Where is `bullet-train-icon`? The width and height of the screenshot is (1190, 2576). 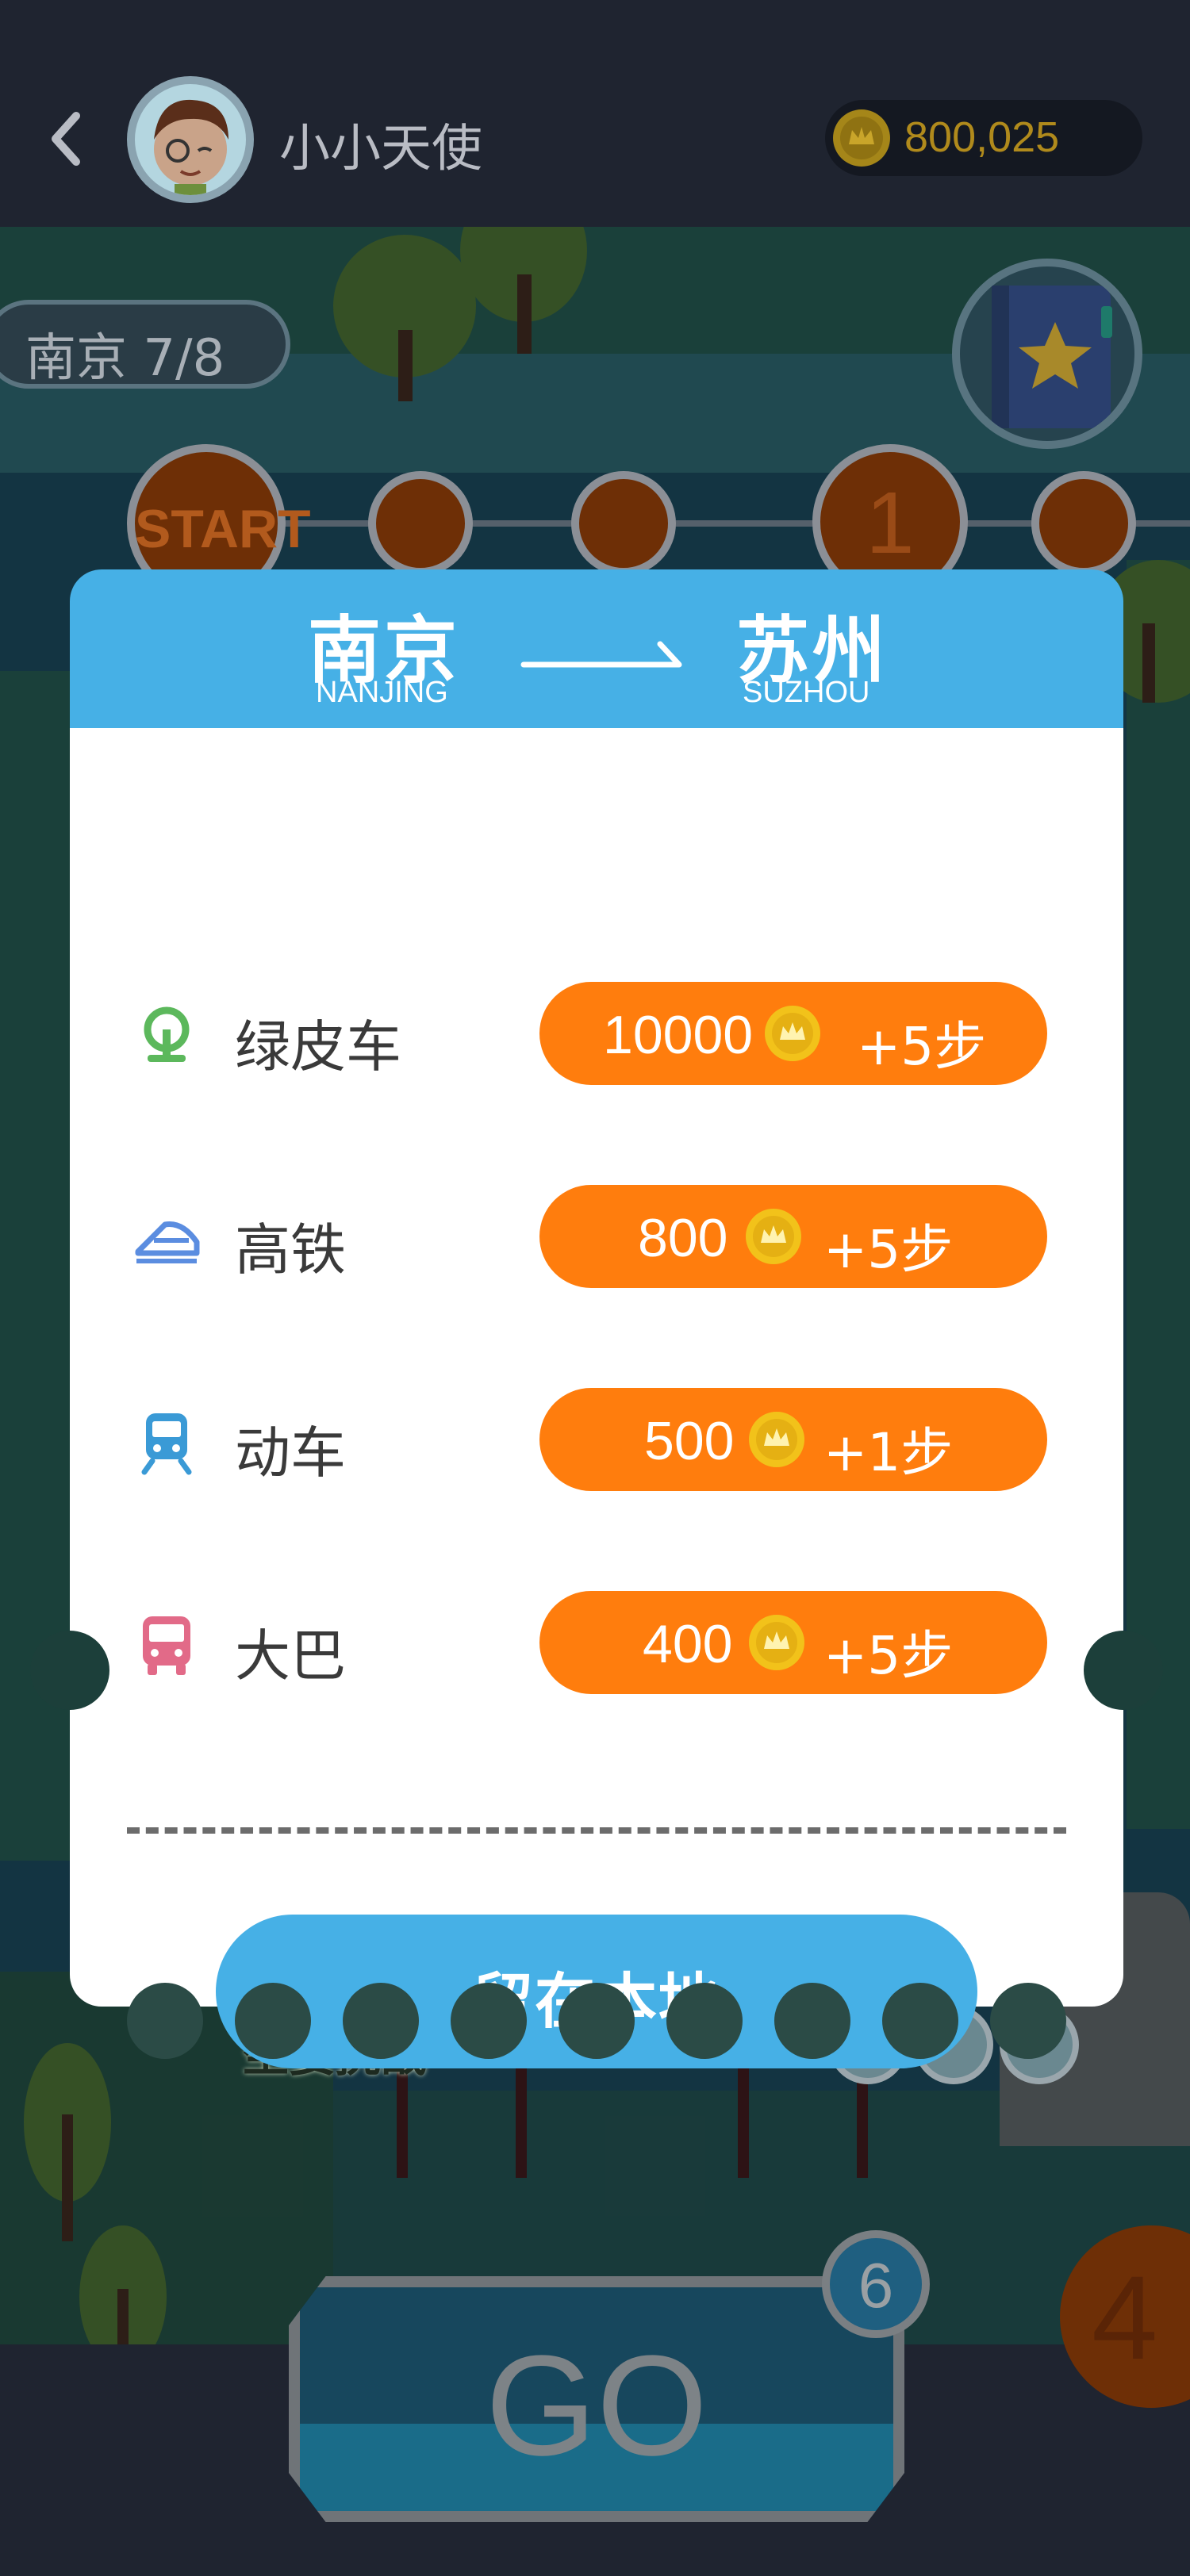 bullet-train-icon is located at coordinates (167, 1242).